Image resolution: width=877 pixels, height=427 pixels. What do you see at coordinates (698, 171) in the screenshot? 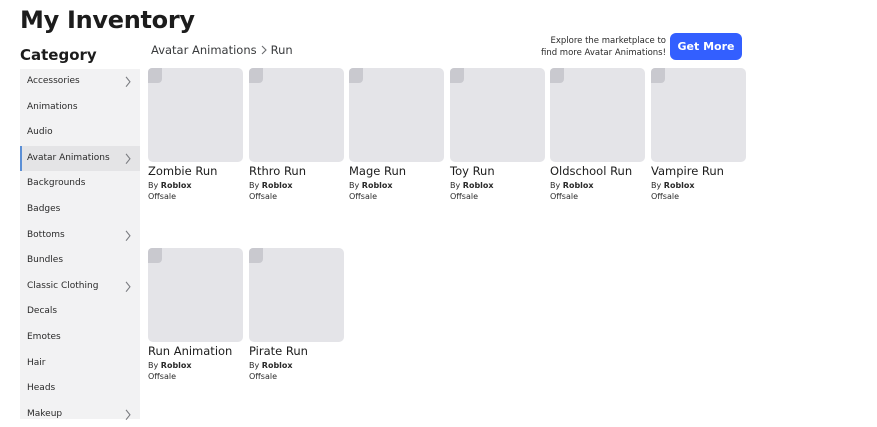
I see `item-name: Vampire Run` at bounding box center [698, 171].